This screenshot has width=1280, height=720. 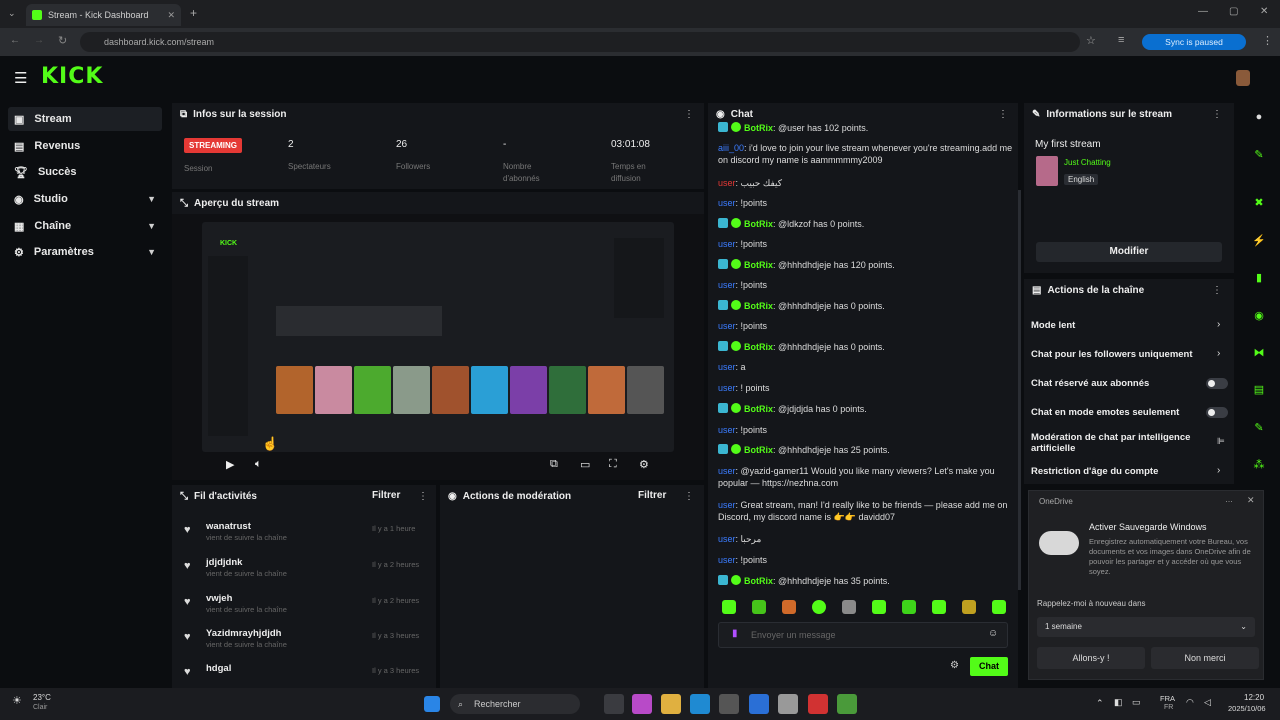 What do you see at coordinates (642, 704) in the screenshot?
I see `copilot-icon` at bounding box center [642, 704].